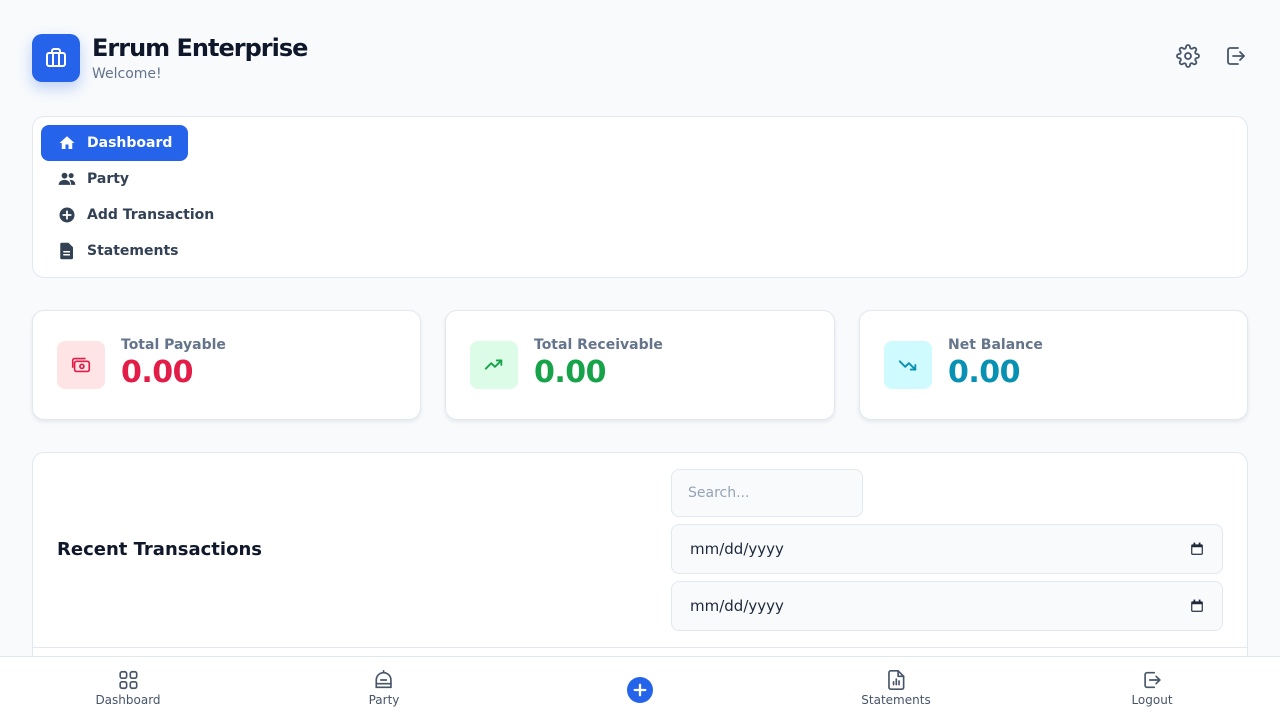 The height and width of the screenshot is (720, 1280). I want to click on bottom-nav-logout: Logout, so click(1152, 688).